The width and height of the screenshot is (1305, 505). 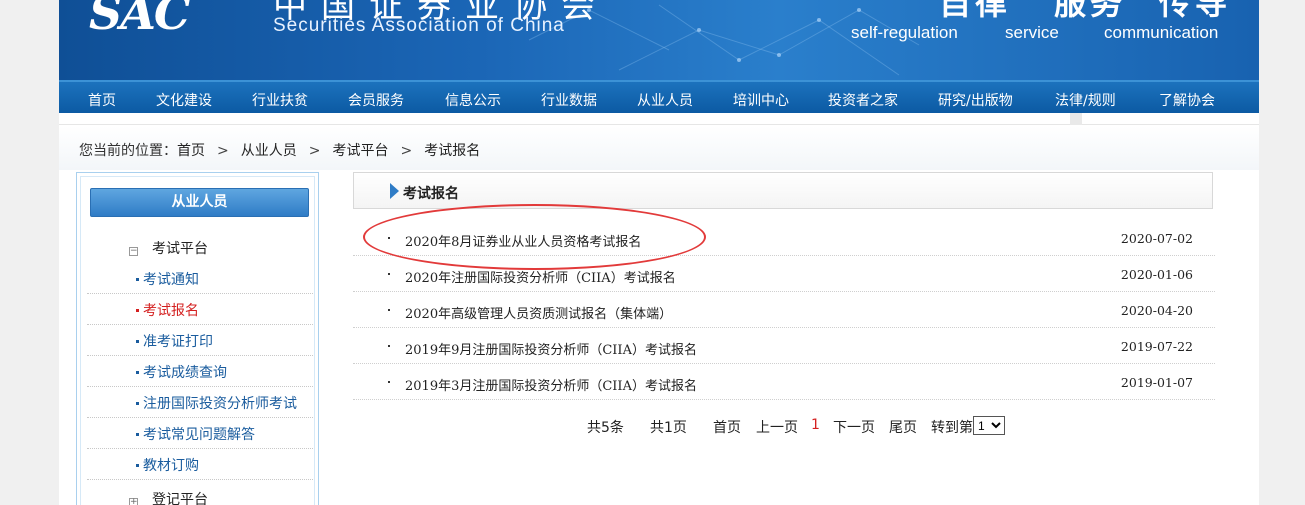 What do you see at coordinates (360, 150) in the screenshot?
I see `breadcrumb-exam-platform: 考试平台` at bounding box center [360, 150].